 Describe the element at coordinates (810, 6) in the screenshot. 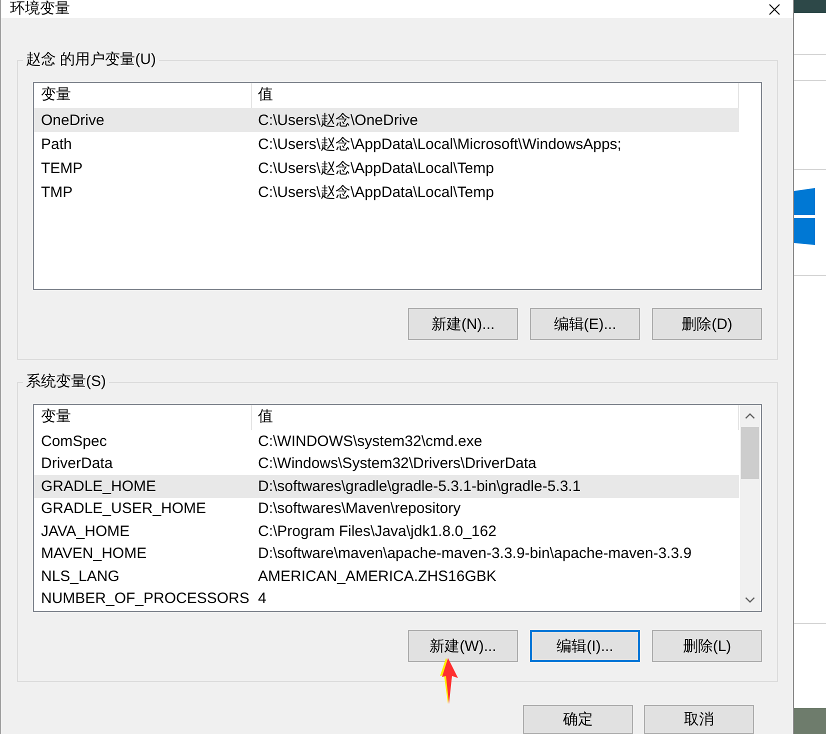

I see `header-bar` at that location.